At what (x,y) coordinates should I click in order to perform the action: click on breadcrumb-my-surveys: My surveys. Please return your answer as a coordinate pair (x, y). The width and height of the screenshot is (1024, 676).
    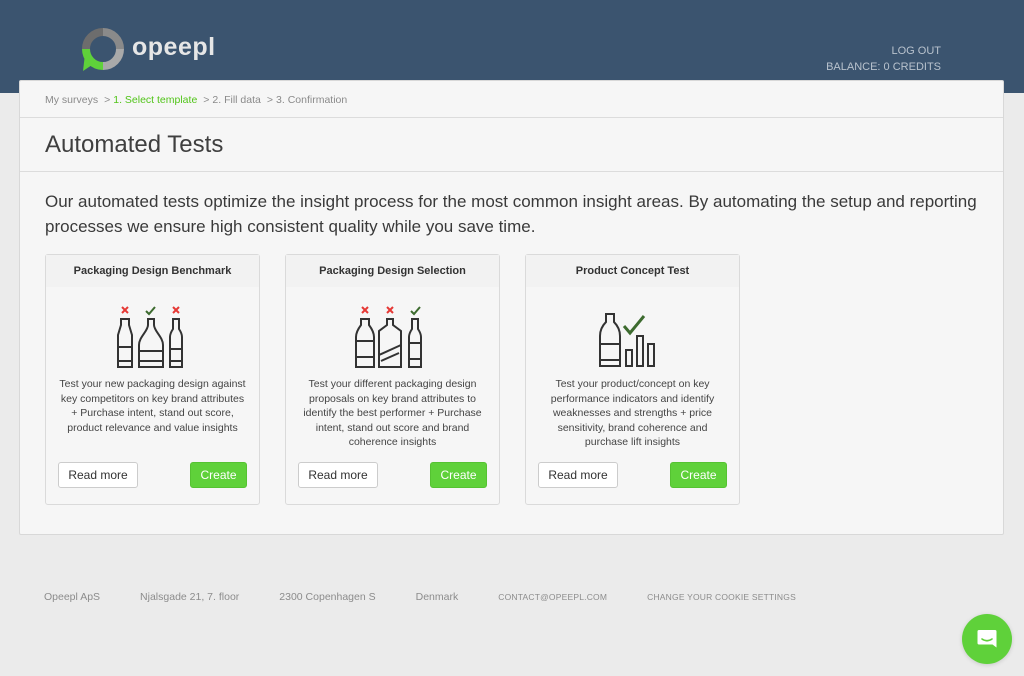
    Looking at the image, I should click on (71, 100).